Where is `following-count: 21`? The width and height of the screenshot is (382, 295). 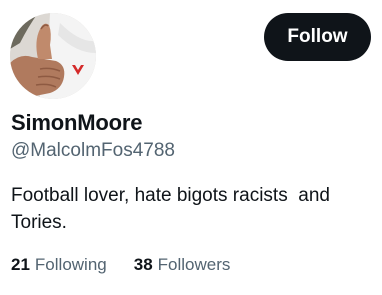 following-count: 21 is located at coordinates (20, 264).